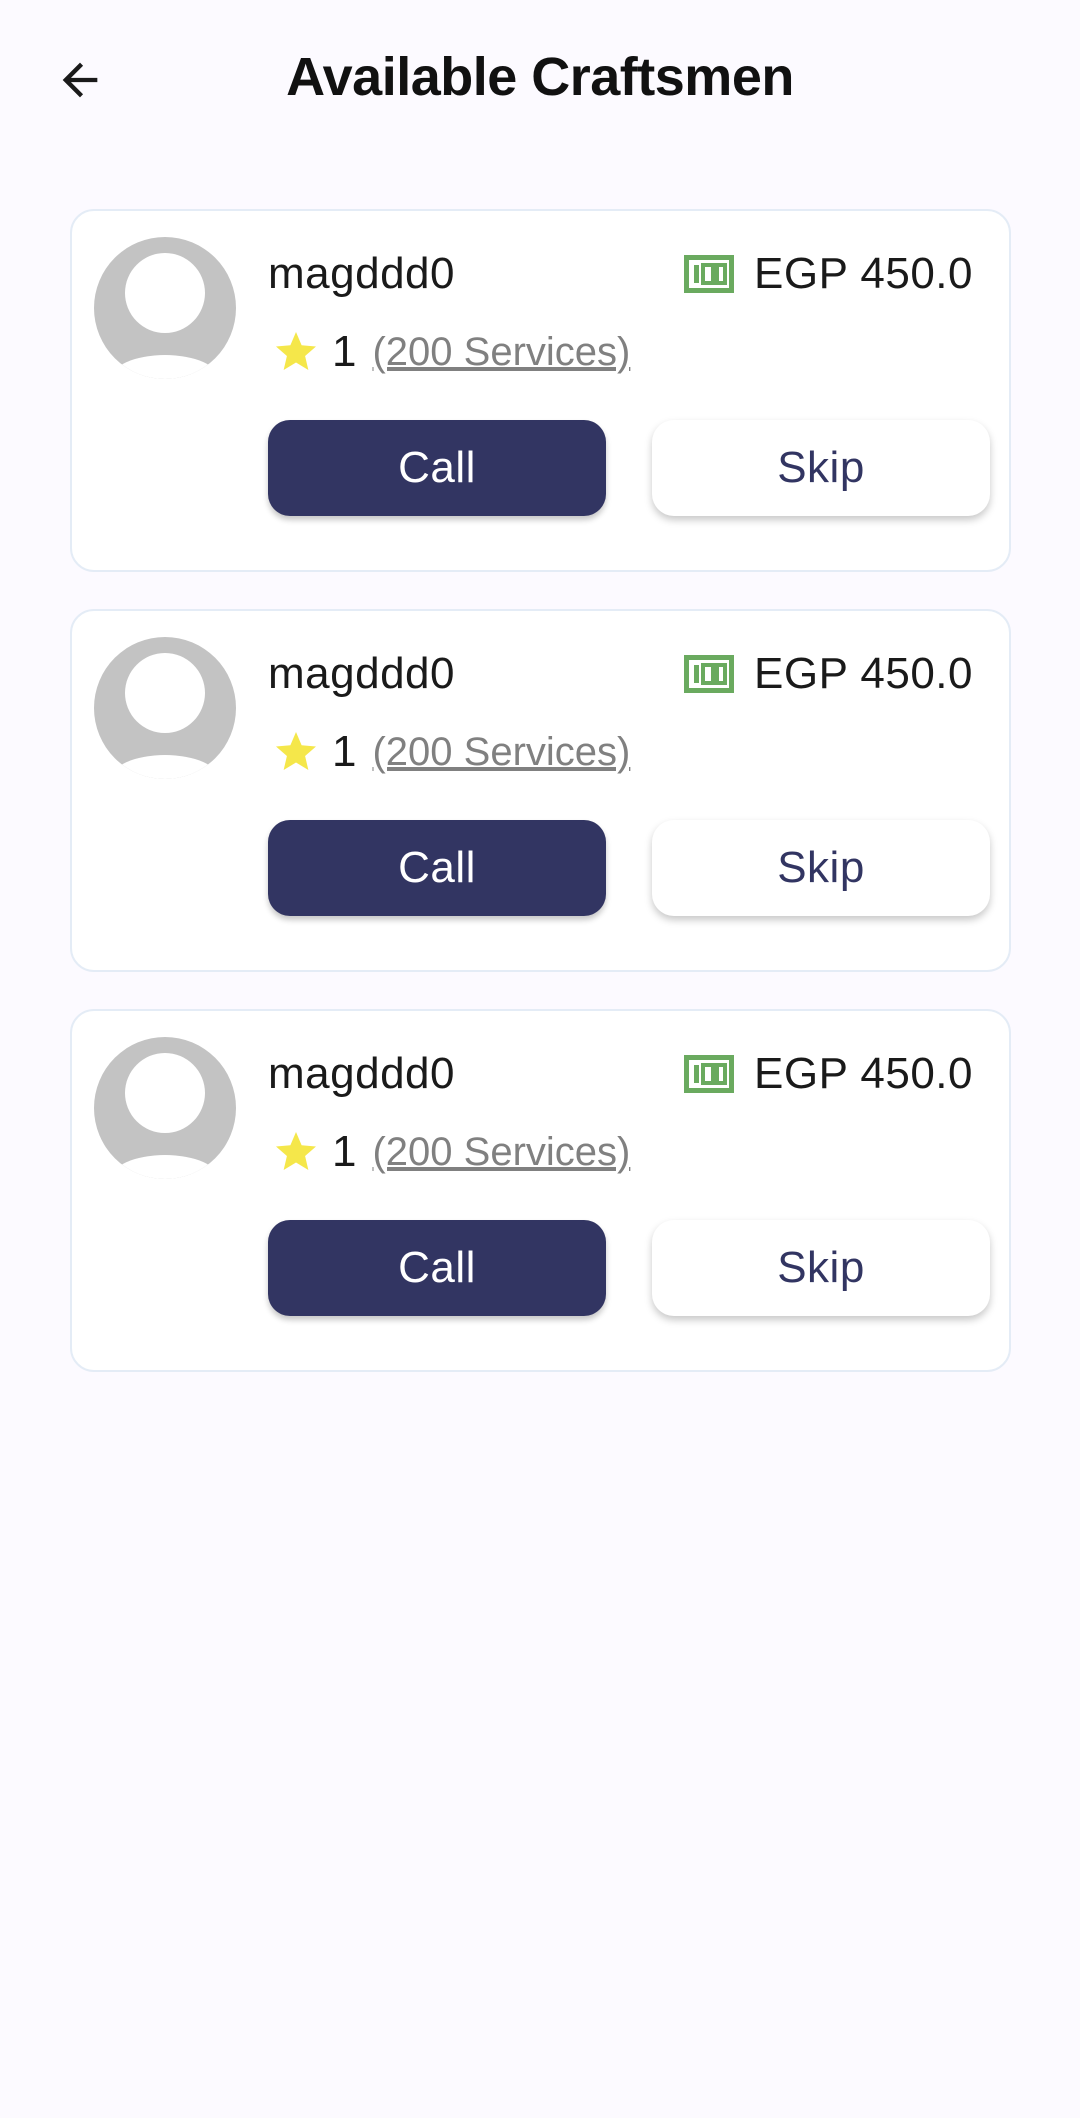 The height and width of the screenshot is (2118, 1080). I want to click on page-title: Available Craftsmen, so click(540, 77).